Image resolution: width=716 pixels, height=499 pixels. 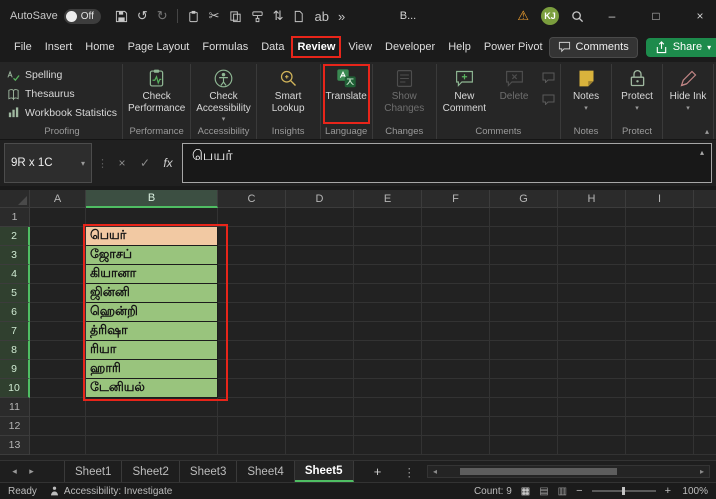 What do you see at coordinates (15, 350) in the screenshot?
I see `row-header-8: 8` at bounding box center [15, 350].